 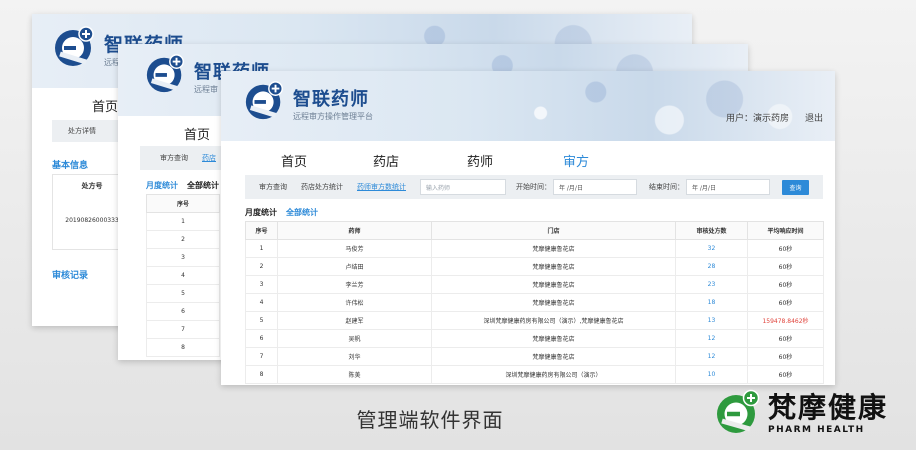 I want to click on cell-pharmacist: 赵建军, so click(x=354, y=320).